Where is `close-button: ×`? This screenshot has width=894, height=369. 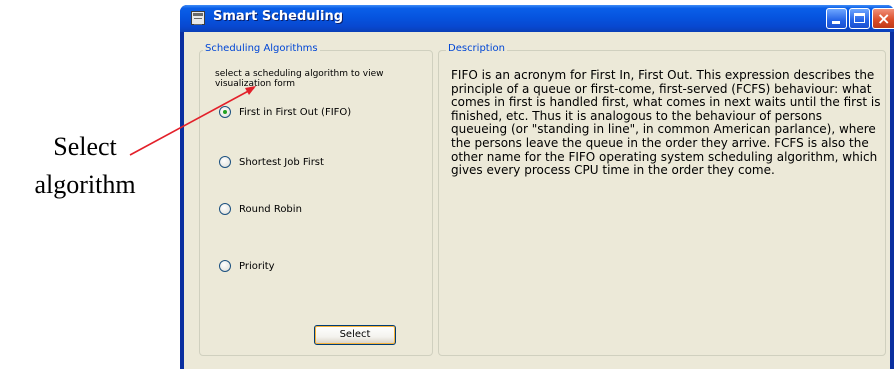
close-button: × is located at coordinates (883, 18).